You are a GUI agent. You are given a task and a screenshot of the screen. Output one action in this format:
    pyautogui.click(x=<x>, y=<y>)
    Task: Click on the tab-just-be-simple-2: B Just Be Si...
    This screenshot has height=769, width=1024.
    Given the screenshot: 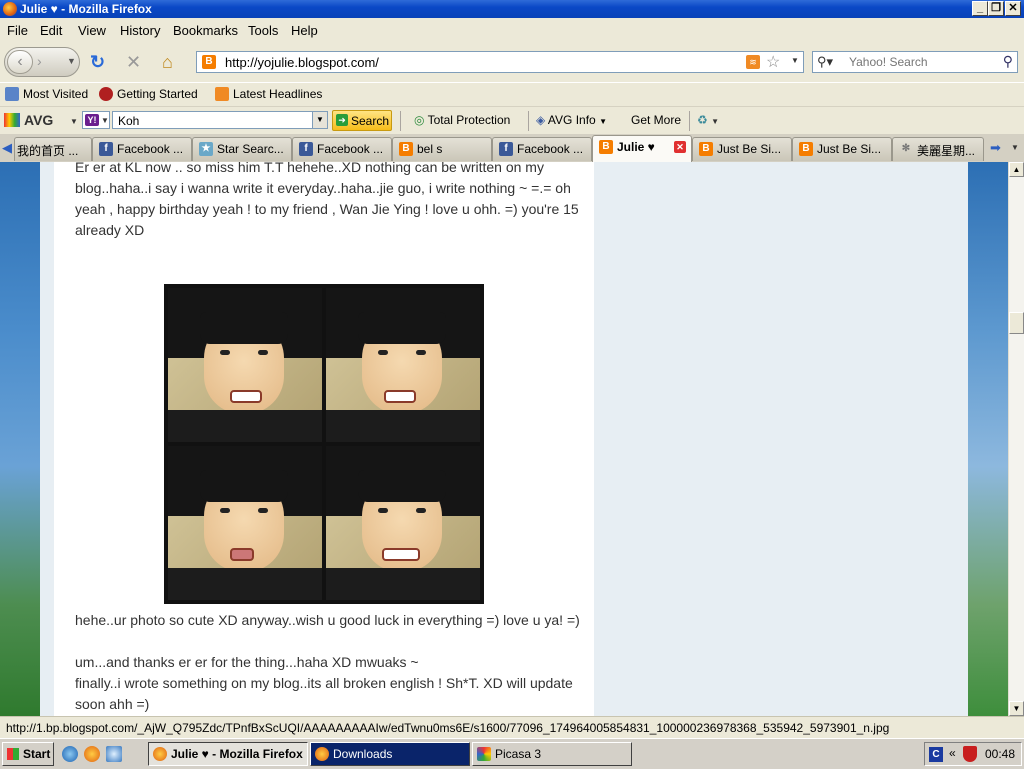 What is the action you would take?
    pyautogui.click(x=842, y=149)
    